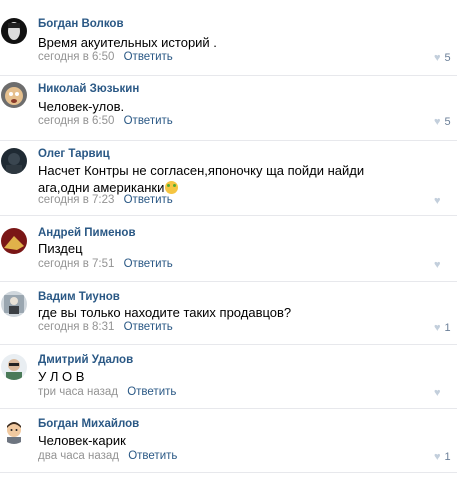 The width and height of the screenshot is (469, 477). What do you see at coordinates (87, 233) in the screenshot?
I see `comment-author: Андрей Пименов` at bounding box center [87, 233].